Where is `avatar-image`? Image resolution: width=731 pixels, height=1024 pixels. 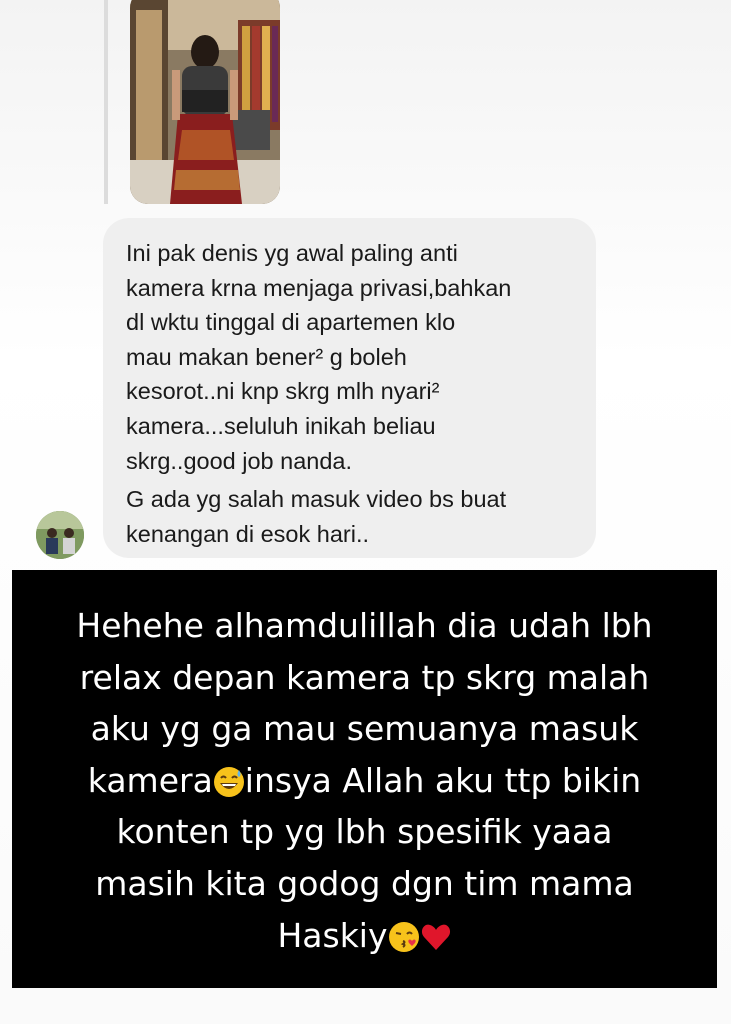 avatar-image is located at coordinates (60, 535).